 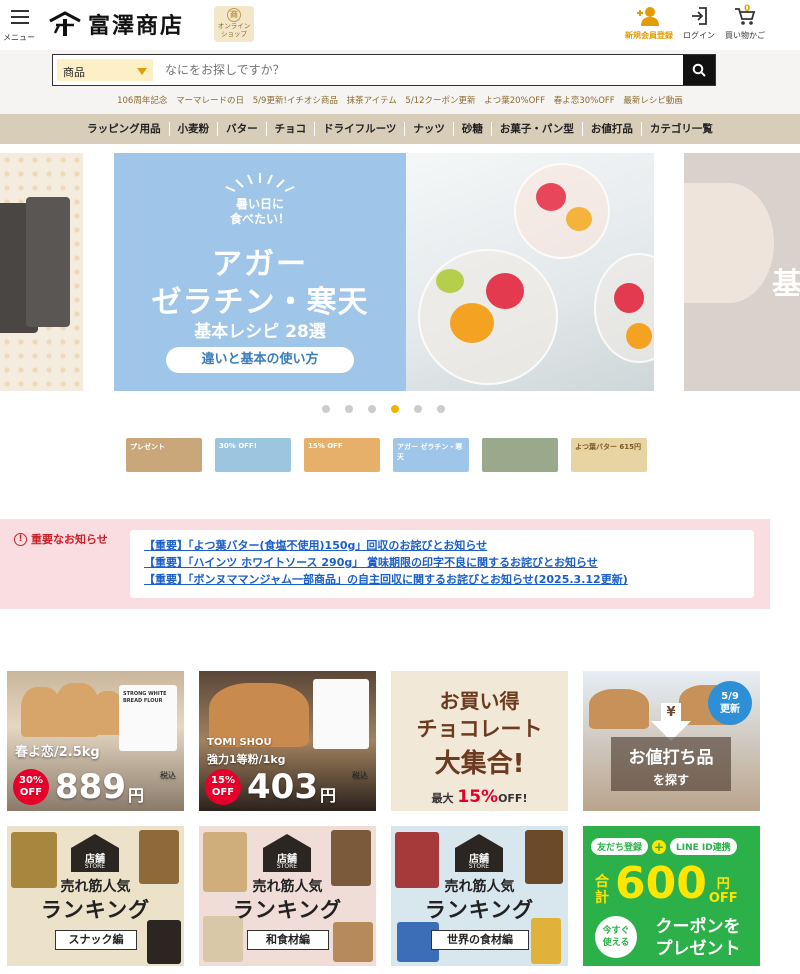 What do you see at coordinates (546, 941) in the screenshot?
I see `product-image` at bounding box center [546, 941].